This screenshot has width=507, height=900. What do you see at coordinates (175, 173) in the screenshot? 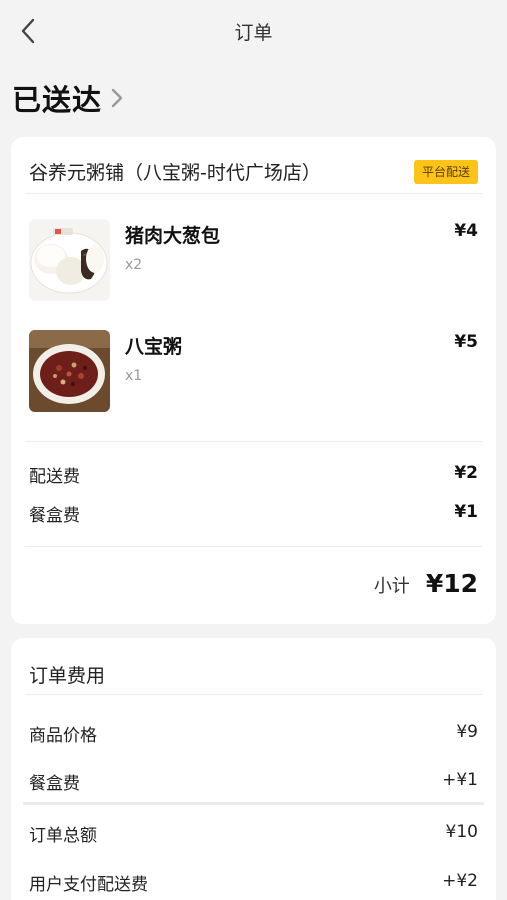
I see `store-name: 谷养元粥铺（八宝粥-时代广场店）` at bounding box center [175, 173].